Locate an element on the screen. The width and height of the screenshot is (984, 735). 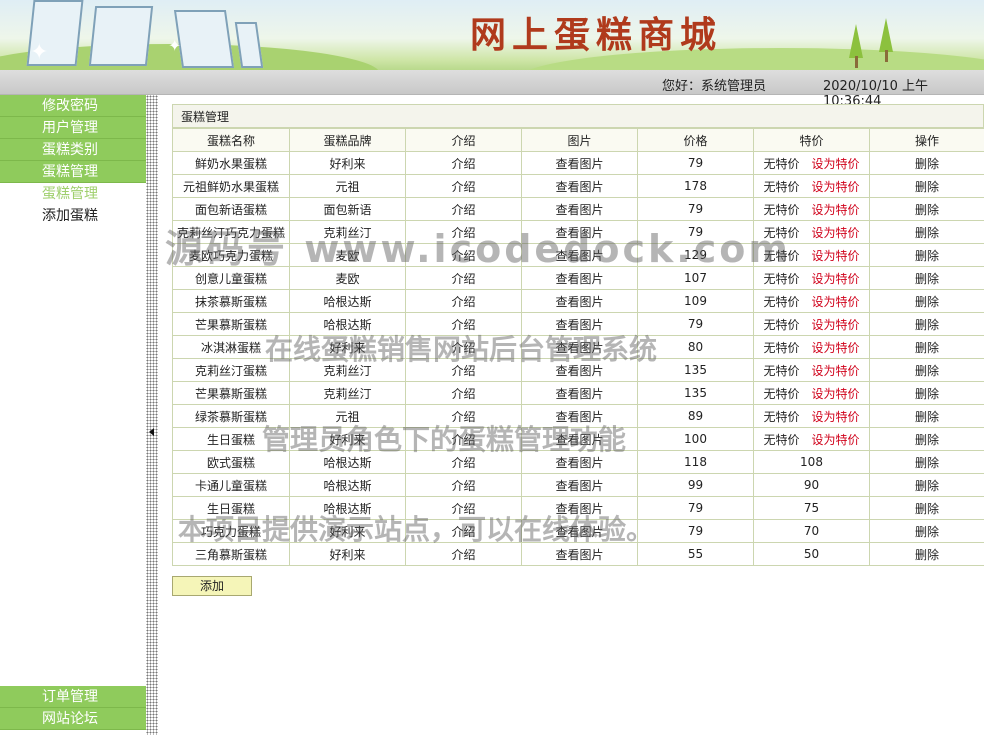
add-button: 添加 is located at coordinates (212, 586).